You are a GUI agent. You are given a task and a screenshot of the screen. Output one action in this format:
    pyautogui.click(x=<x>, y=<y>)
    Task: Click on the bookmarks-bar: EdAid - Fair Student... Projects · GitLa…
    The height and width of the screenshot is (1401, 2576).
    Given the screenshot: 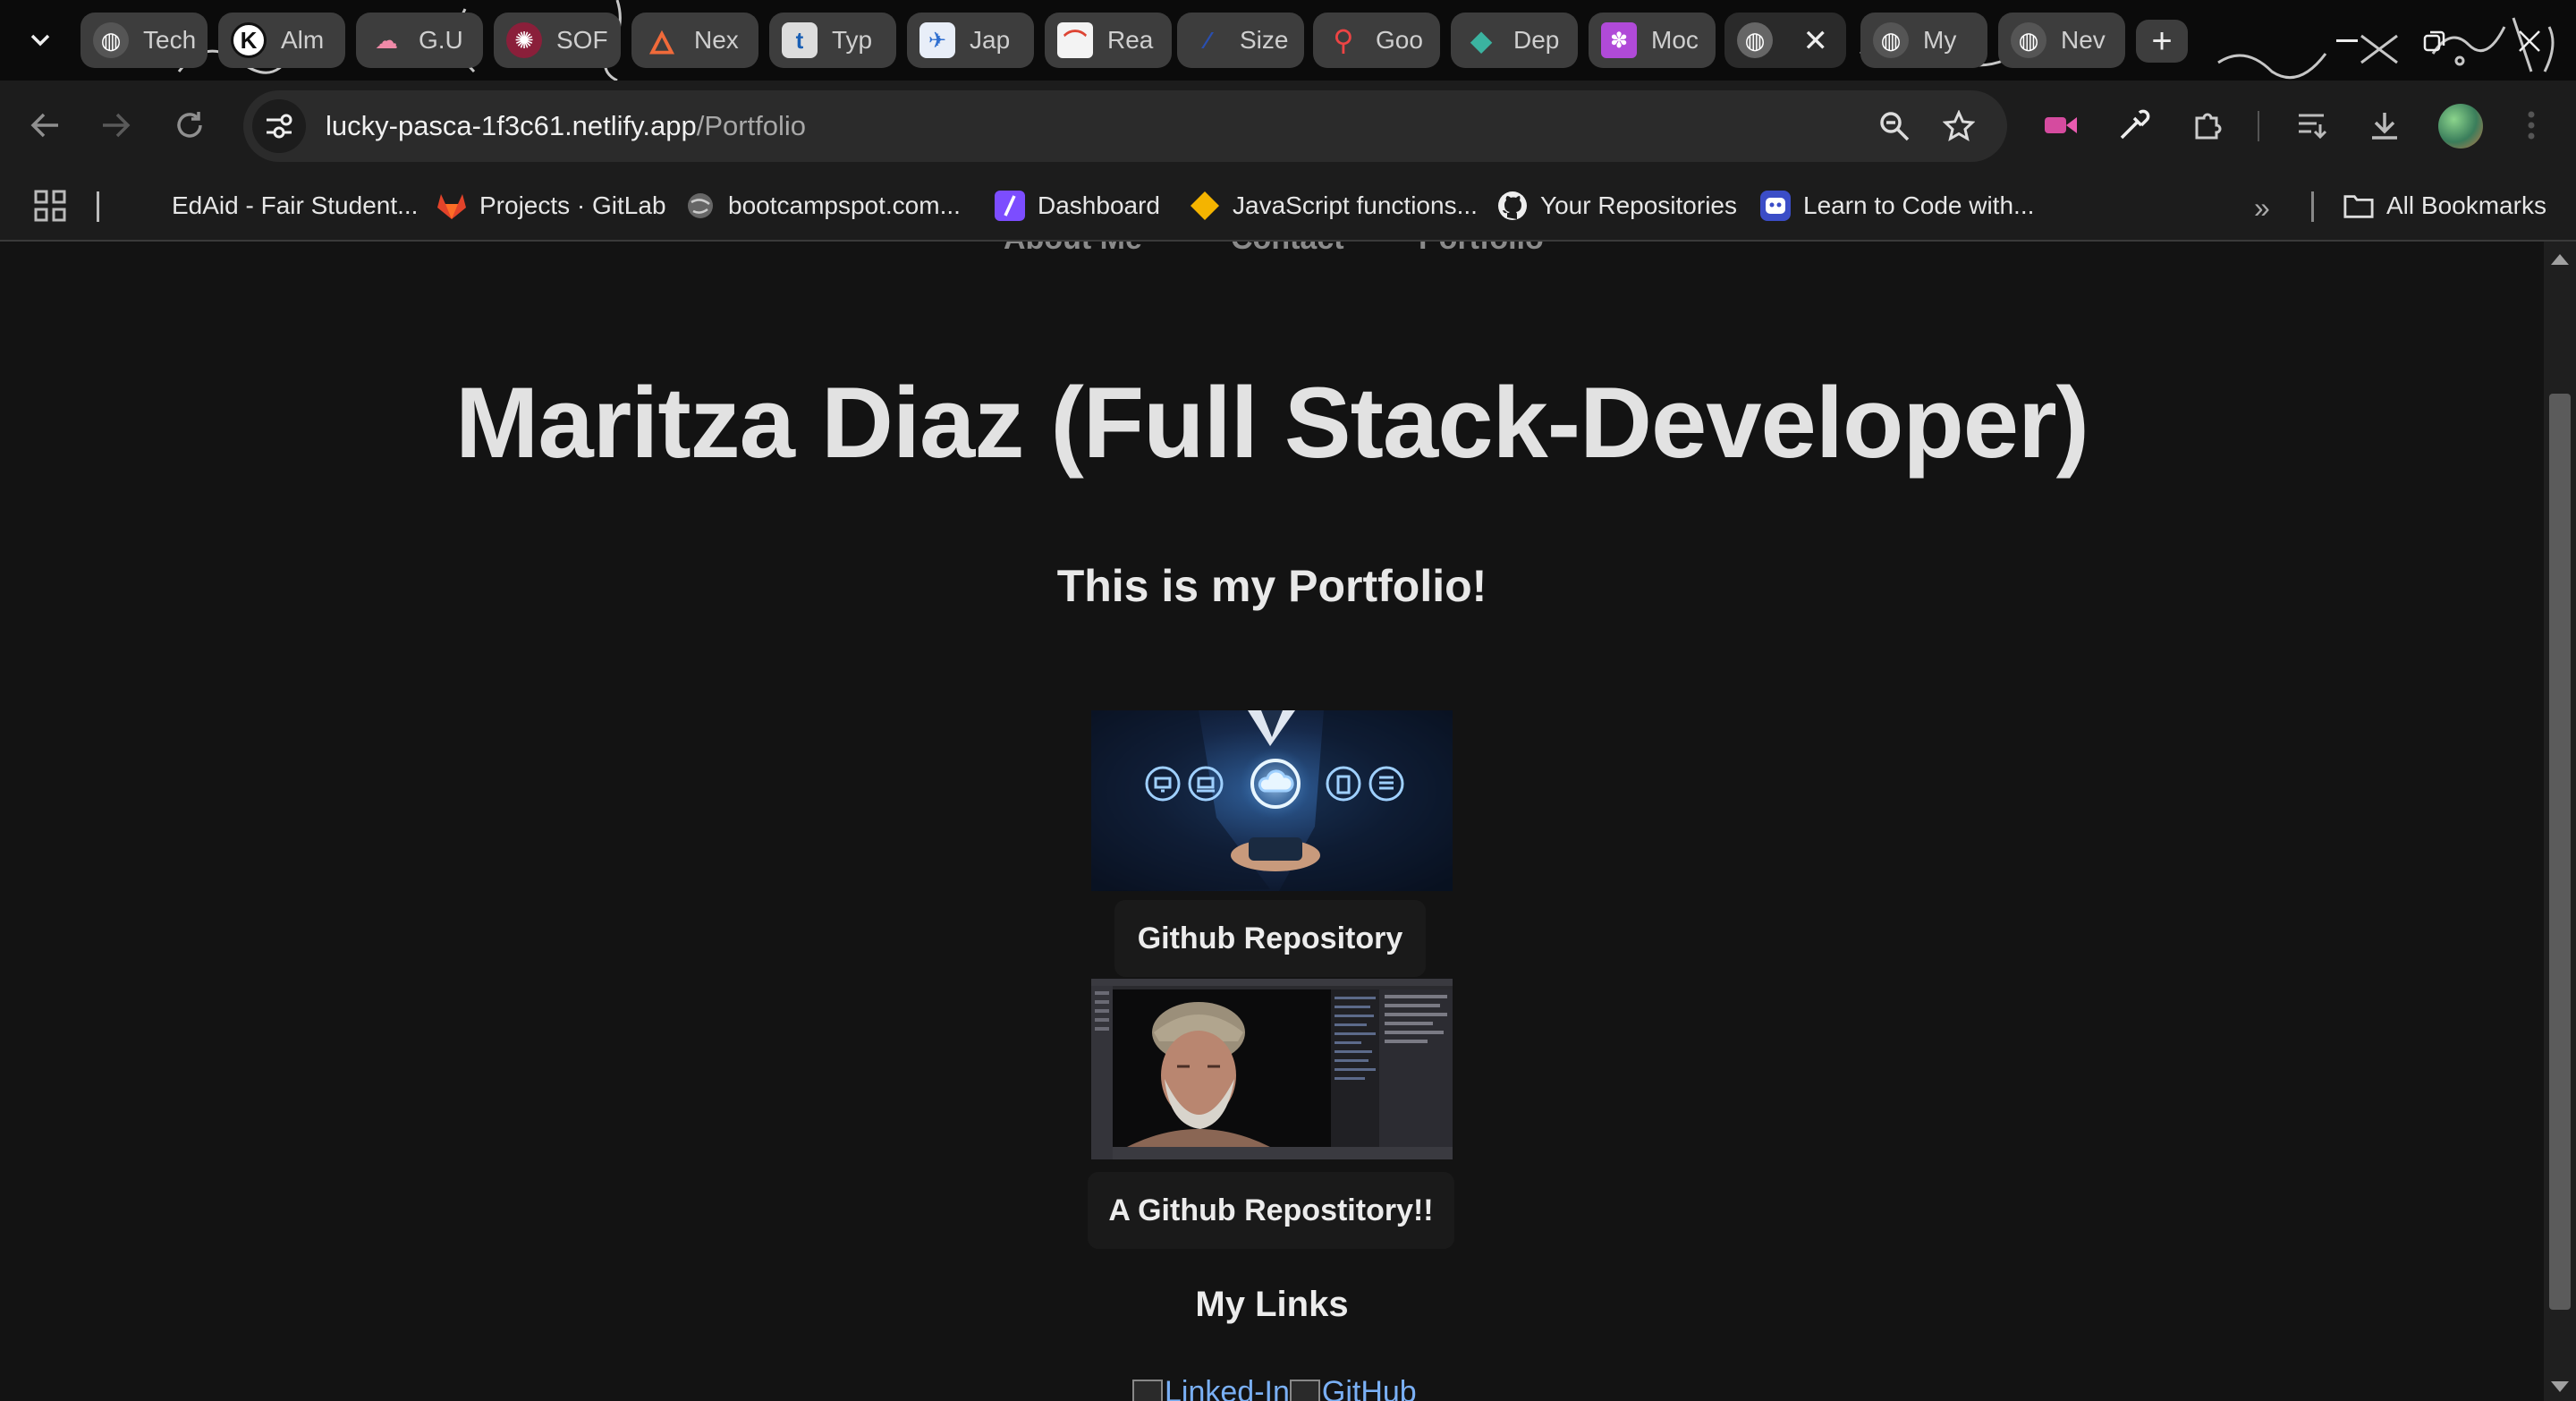 What is the action you would take?
    pyautogui.click(x=1288, y=207)
    